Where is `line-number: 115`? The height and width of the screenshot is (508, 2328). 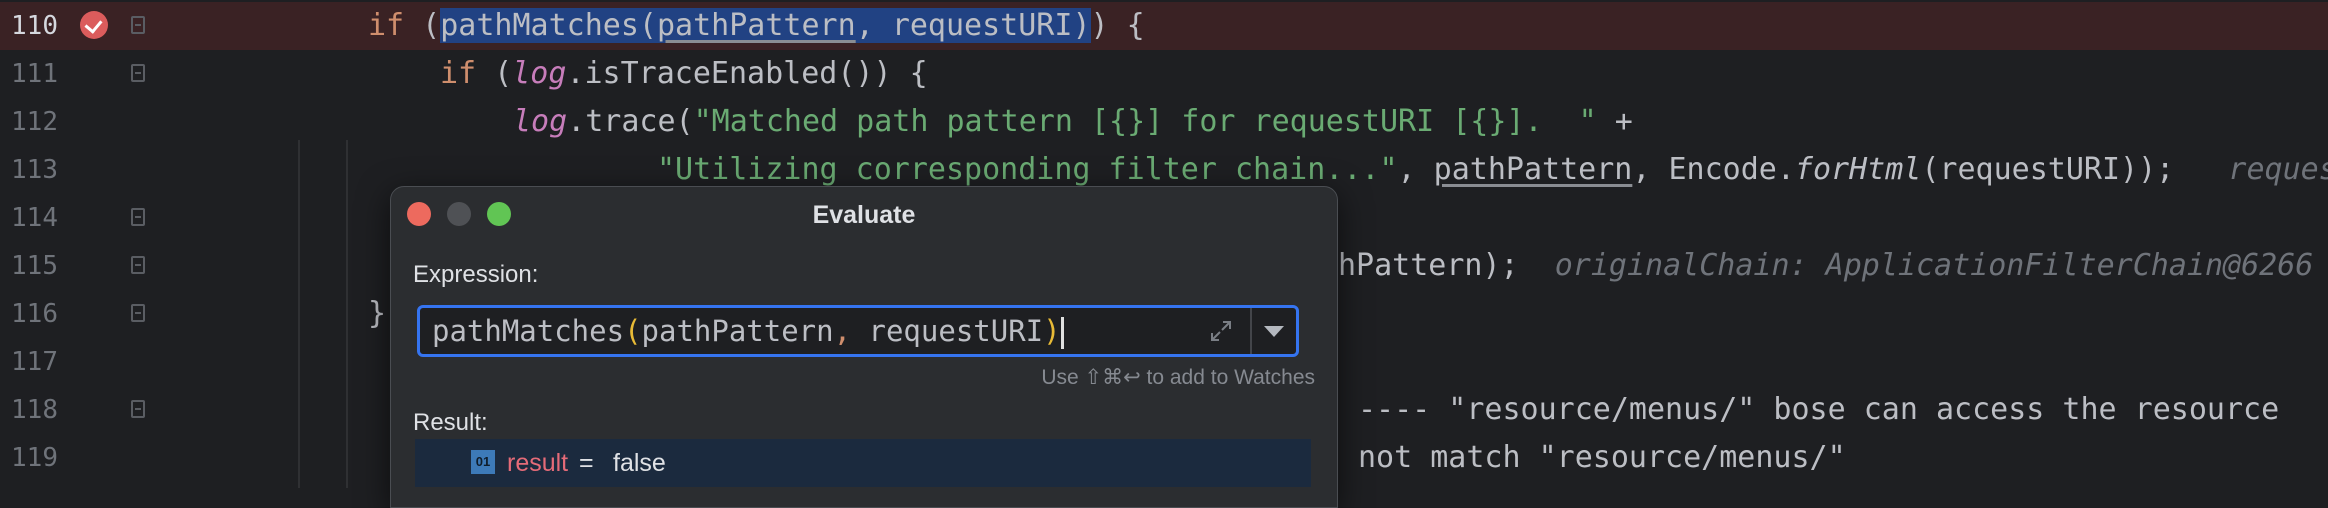 line-number: 115 is located at coordinates (34, 266).